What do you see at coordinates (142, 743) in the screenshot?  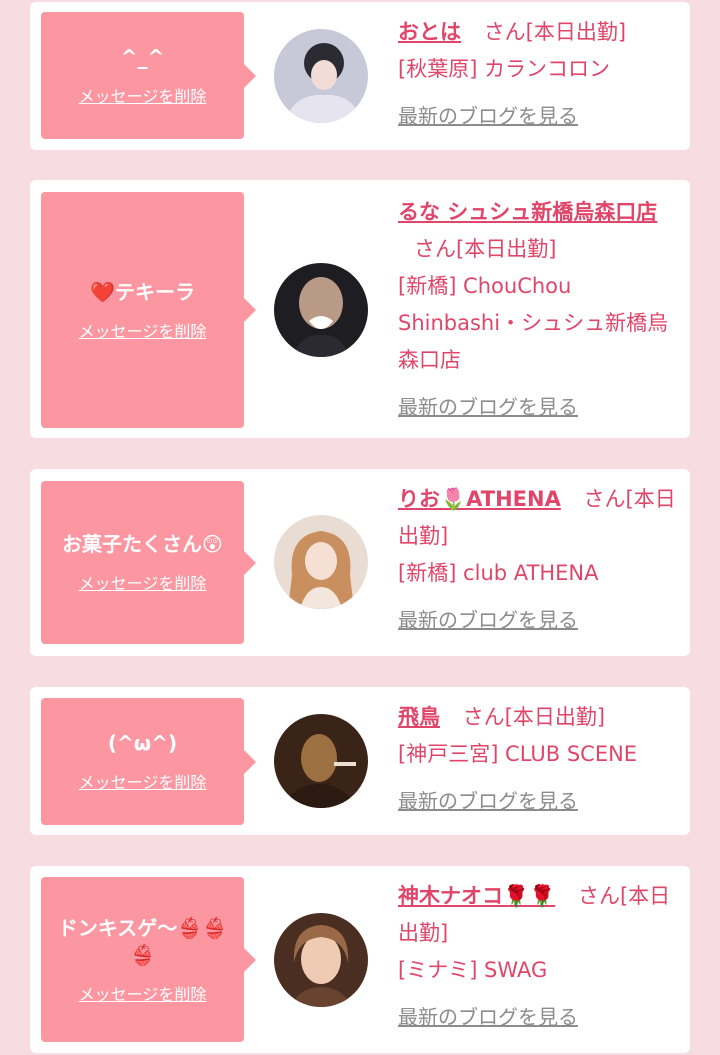 I see `message-text: (^ω^)` at bounding box center [142, 743].